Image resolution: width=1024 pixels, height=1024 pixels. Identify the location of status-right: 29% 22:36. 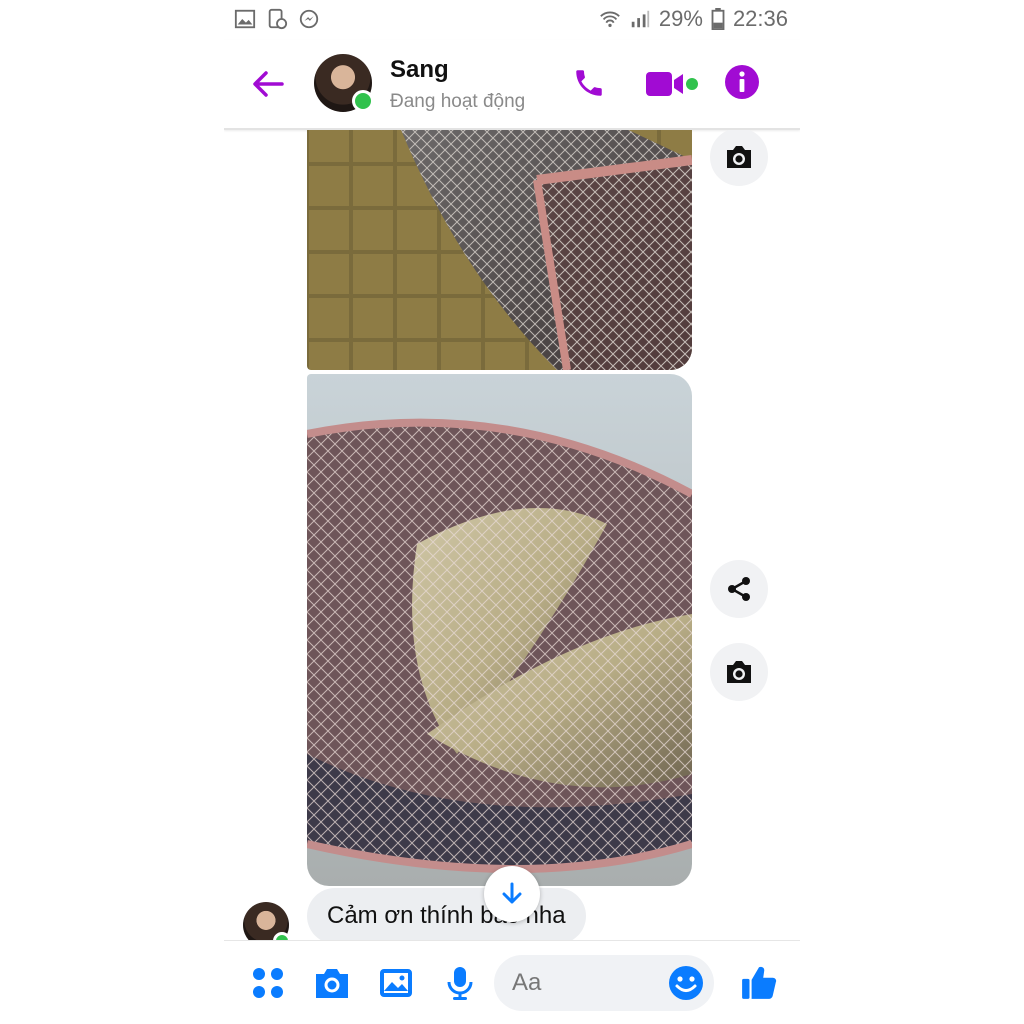
(693, 19).